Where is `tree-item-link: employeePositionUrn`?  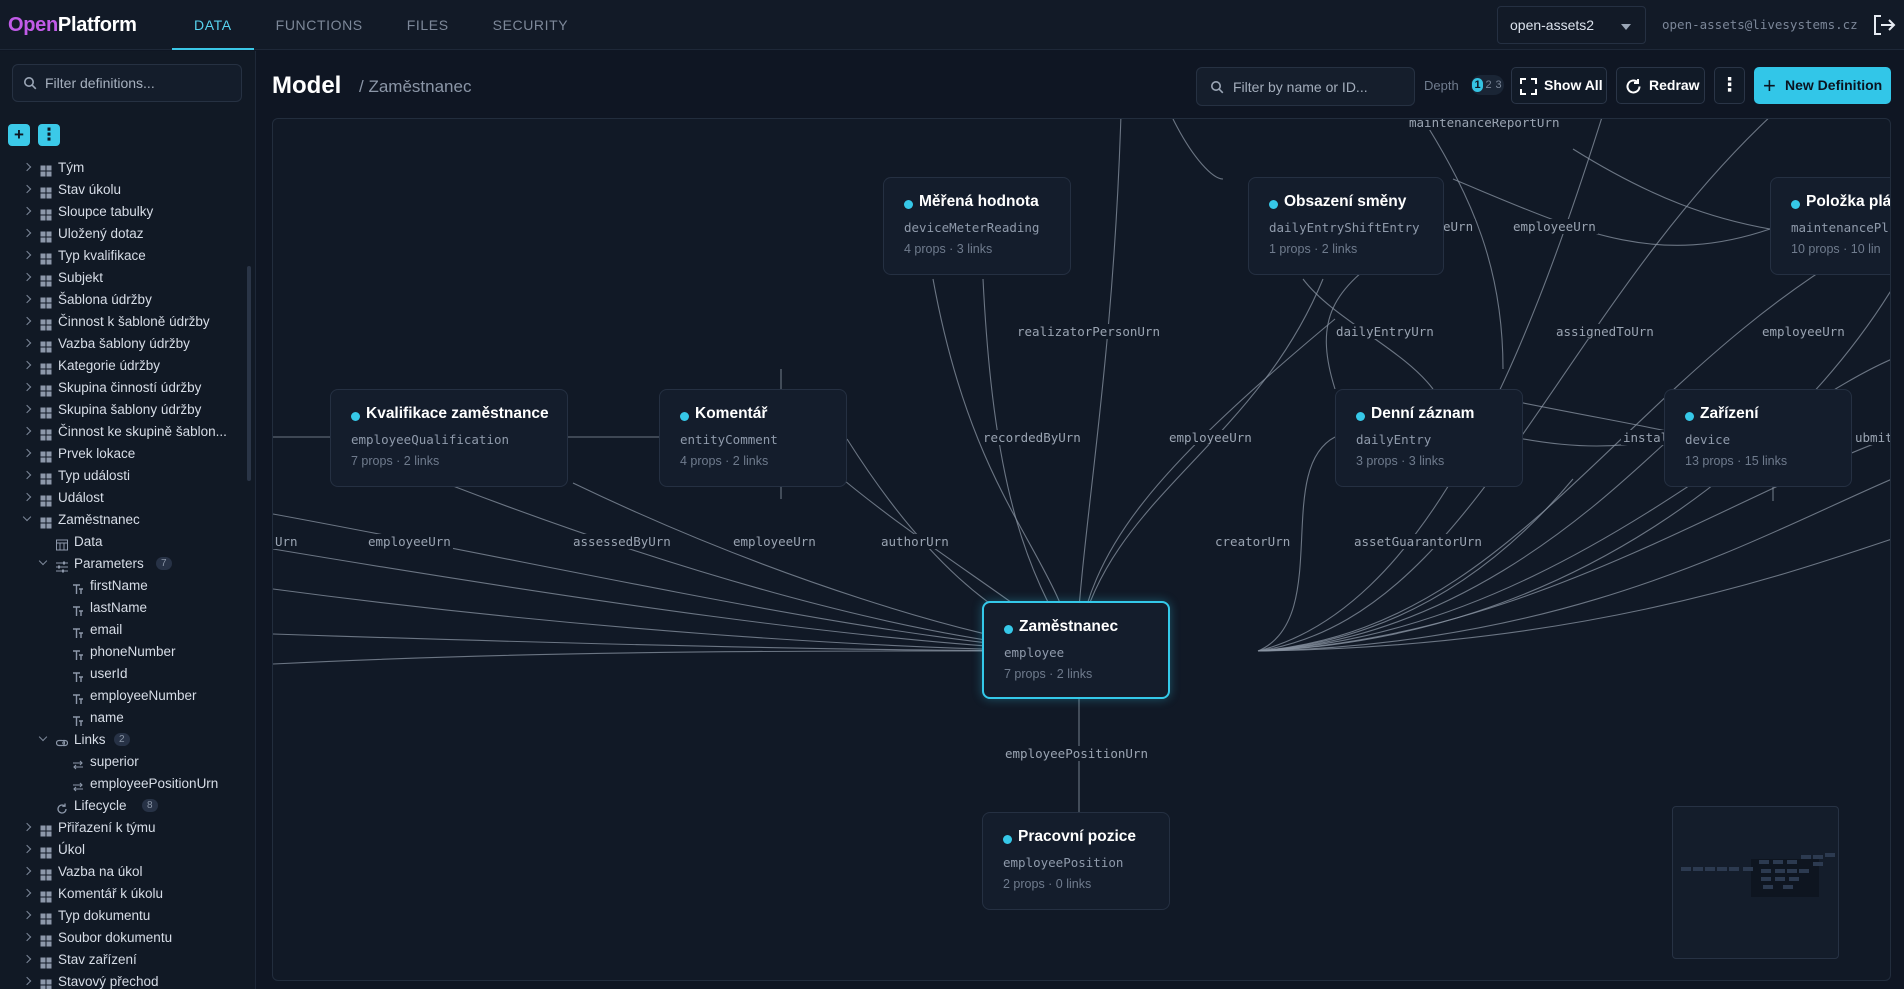
tree-item-link: employeePositionUrn is located at coordinates (123, 784).